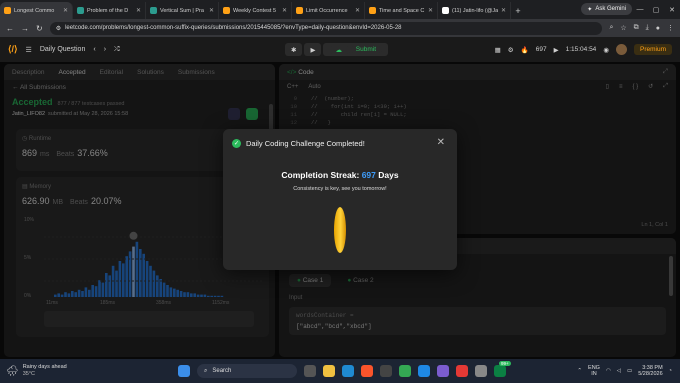 This screenshot has height=383, width=680. Describe the element at coordinates (579, 371) in the screenshot. I see `tray-chevron-icon: ⌃` at that location.